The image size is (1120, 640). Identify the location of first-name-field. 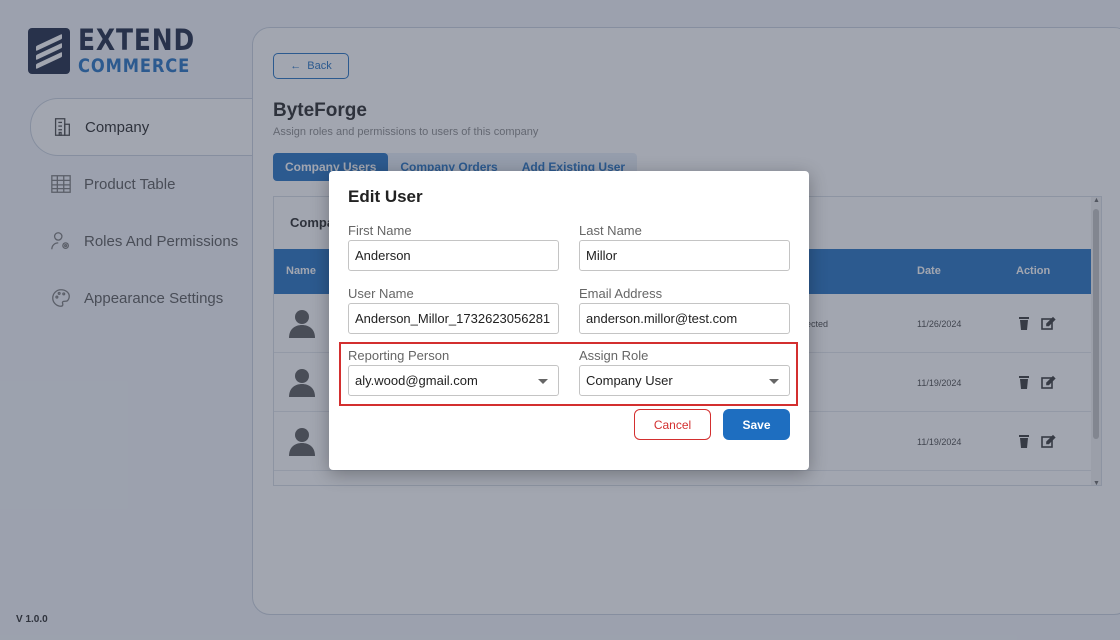
(453, 255).